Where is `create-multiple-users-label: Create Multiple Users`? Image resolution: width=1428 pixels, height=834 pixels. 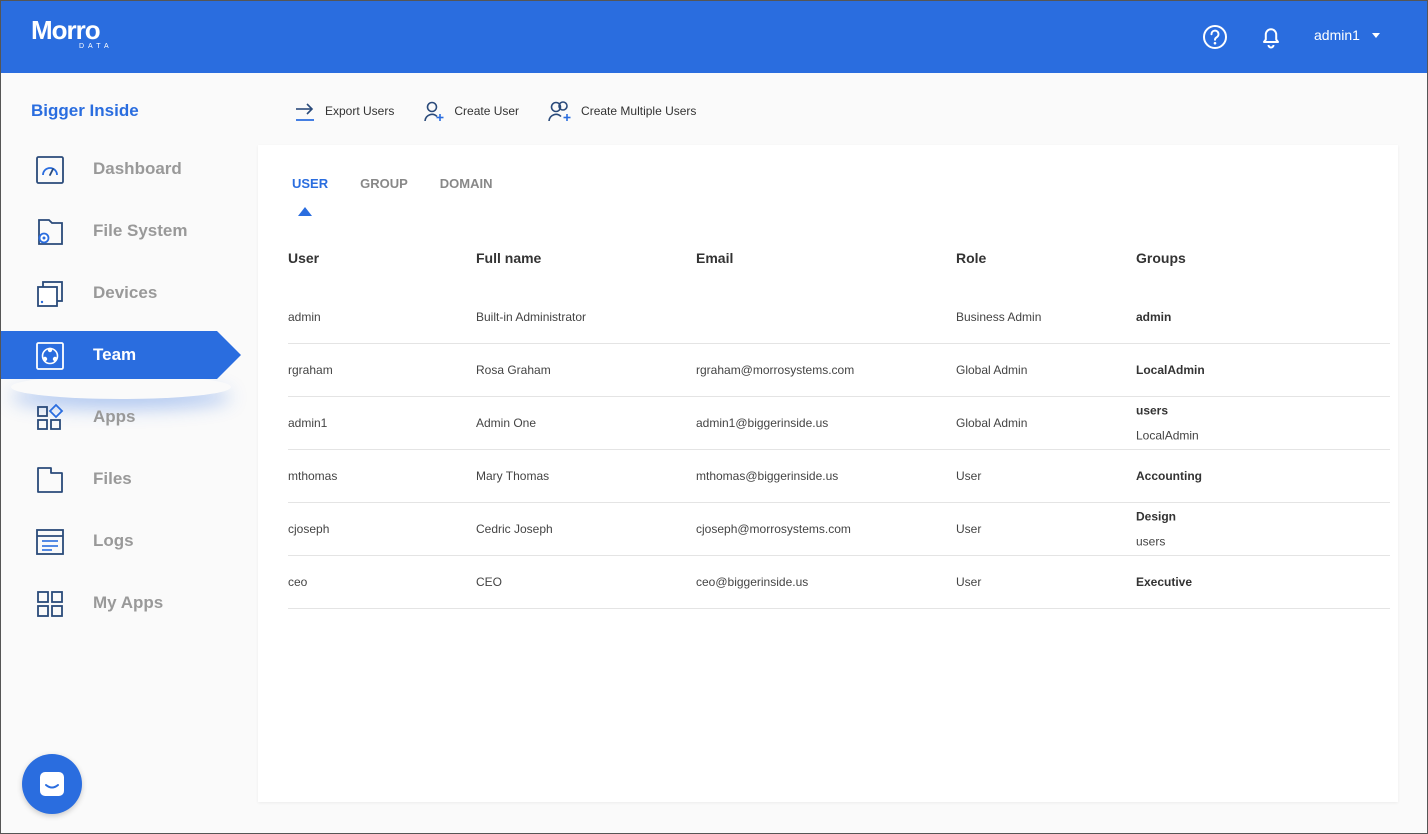 create-multiple-users-label: Create Multiple Users is located at coordinates (639, 111).